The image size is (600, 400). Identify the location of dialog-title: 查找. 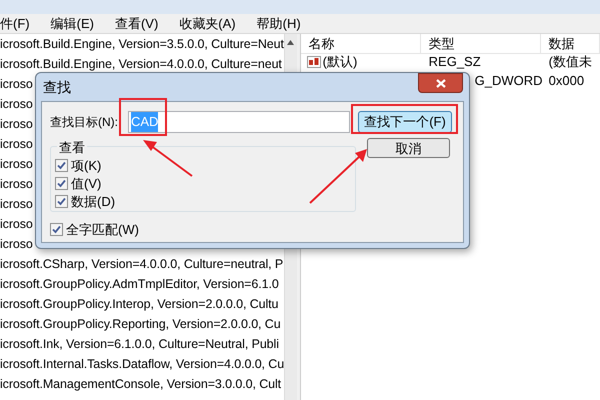
(57, 87).